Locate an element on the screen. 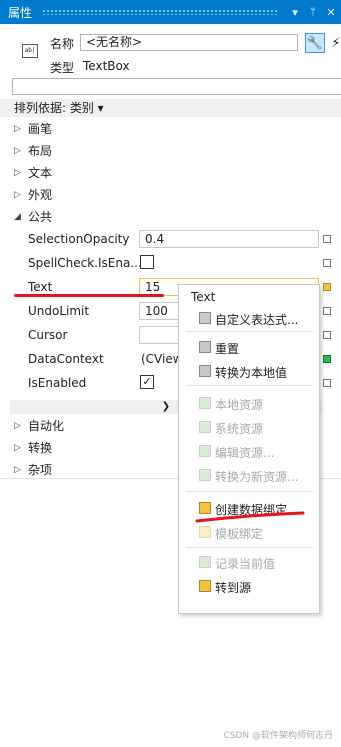  category-appearance: ▷ 外观 is located at coordinates (170, 195).